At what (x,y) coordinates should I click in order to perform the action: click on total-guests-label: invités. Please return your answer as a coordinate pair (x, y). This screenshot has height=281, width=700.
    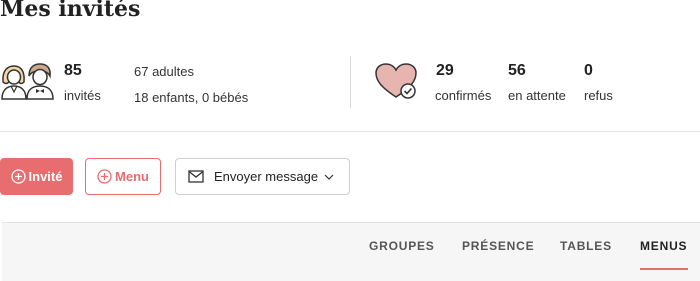
    Looking at the image, I should click on (82, 95).